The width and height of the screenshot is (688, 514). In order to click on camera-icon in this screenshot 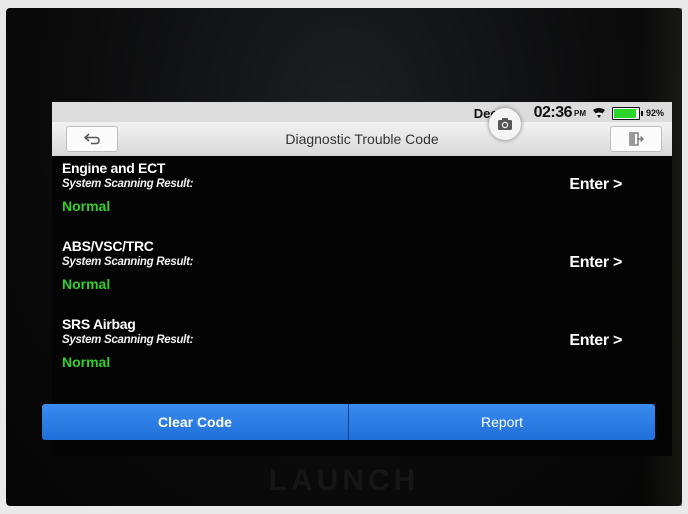, I will do `click(505, 124)`.